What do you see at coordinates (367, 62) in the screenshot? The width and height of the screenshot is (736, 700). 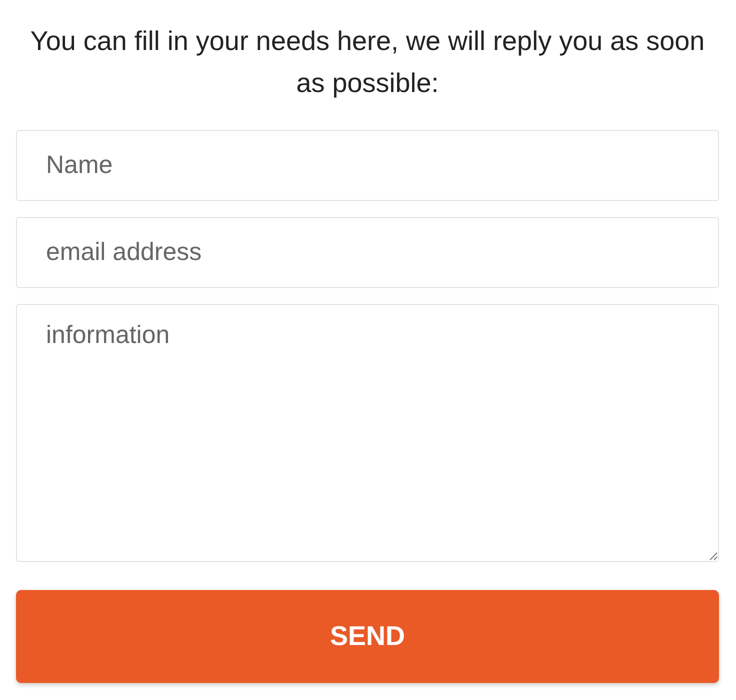 I see `form-heading: You can fill in your needs here, we will reply you as soon as possible:` at bounding box center [367, 62].